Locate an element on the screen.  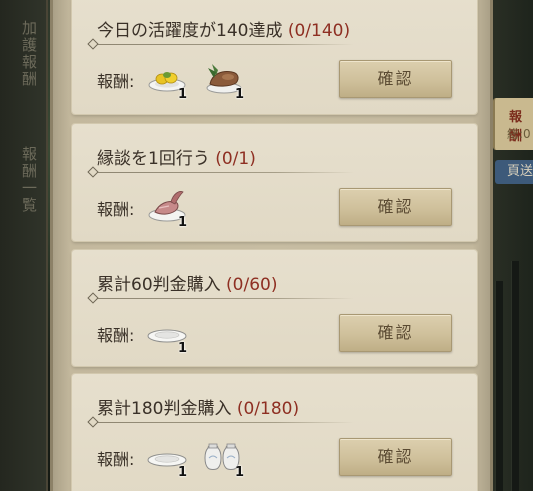
side-tab-bonus: 加護報酬 is located at coordinates (24, 53).